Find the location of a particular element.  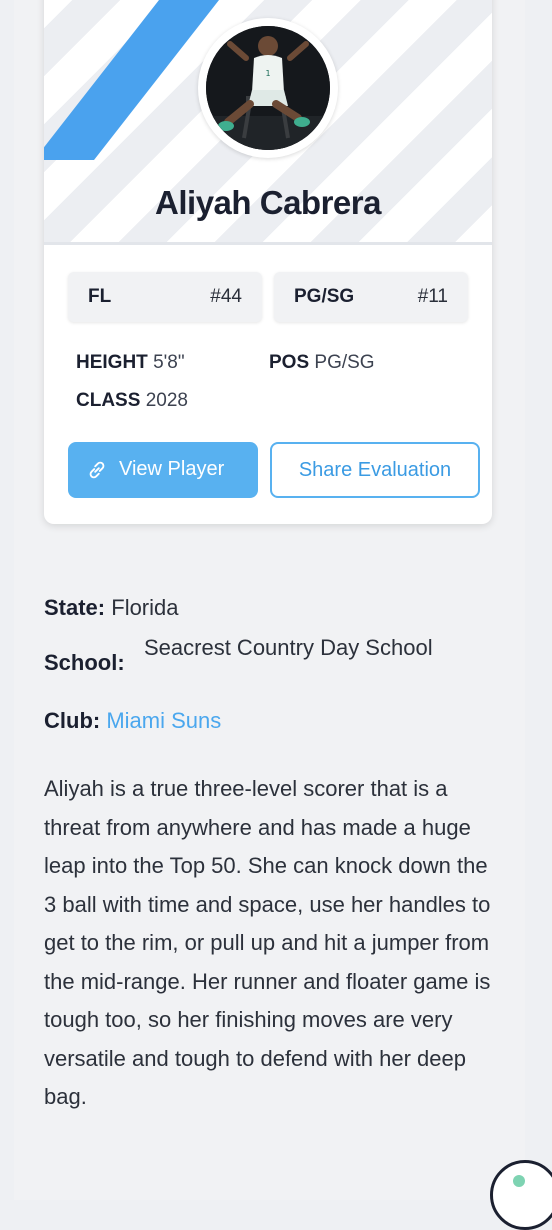

class-stat: CLASS 2028 is located at coordinates (132, 401).